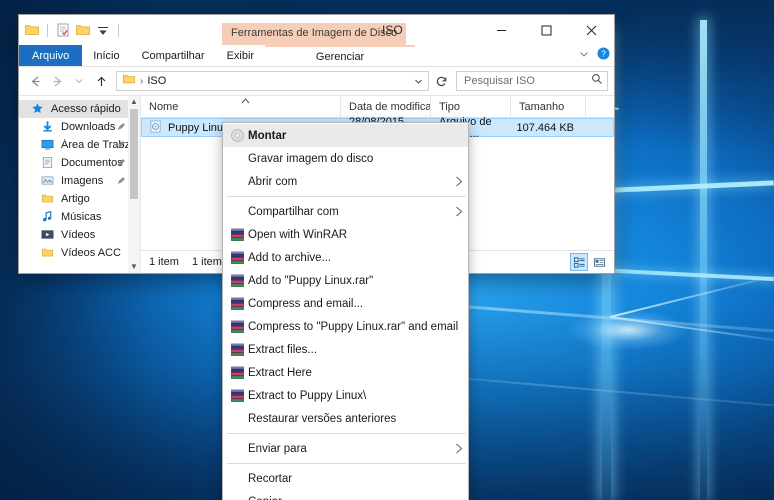  I want to click on sidebar-item-videos-acc: Vídeos ACC, so click(79, 253).